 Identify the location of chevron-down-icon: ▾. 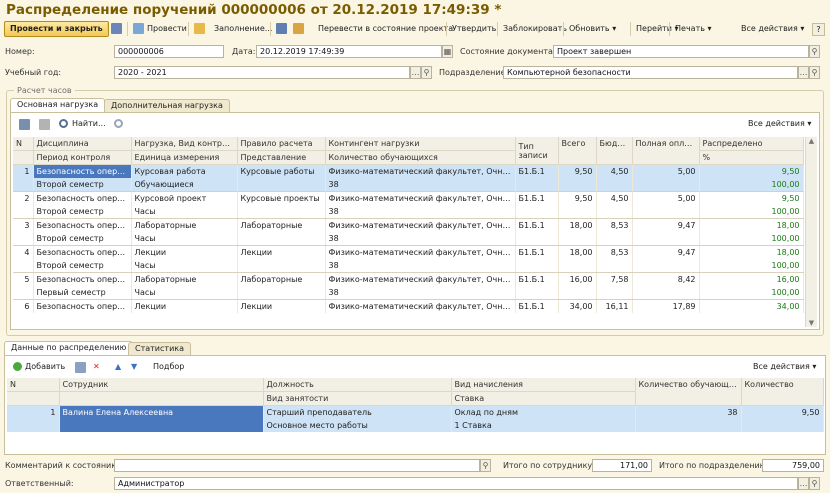
(809, 123).